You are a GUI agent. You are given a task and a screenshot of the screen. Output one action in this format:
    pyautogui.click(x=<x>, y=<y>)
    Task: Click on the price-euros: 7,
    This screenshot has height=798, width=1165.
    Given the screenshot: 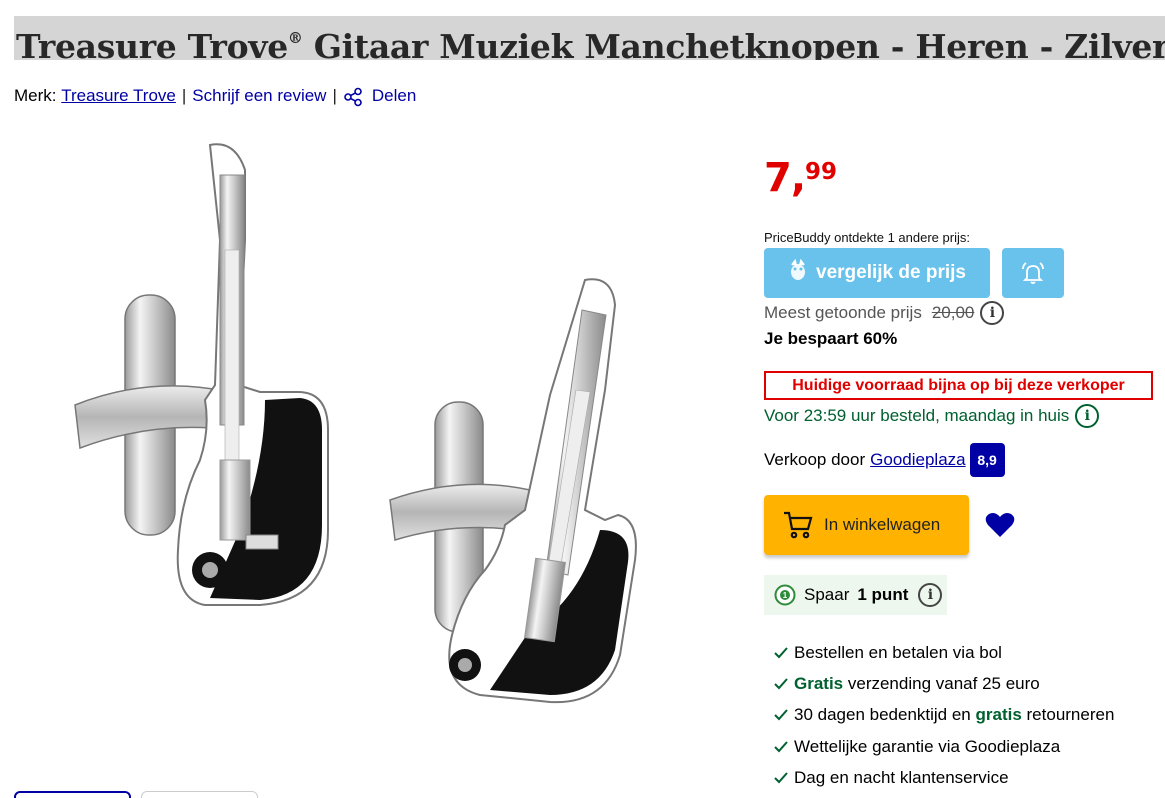 What is the action you would take?
    pyautogui.click(x=785, y=178)
    